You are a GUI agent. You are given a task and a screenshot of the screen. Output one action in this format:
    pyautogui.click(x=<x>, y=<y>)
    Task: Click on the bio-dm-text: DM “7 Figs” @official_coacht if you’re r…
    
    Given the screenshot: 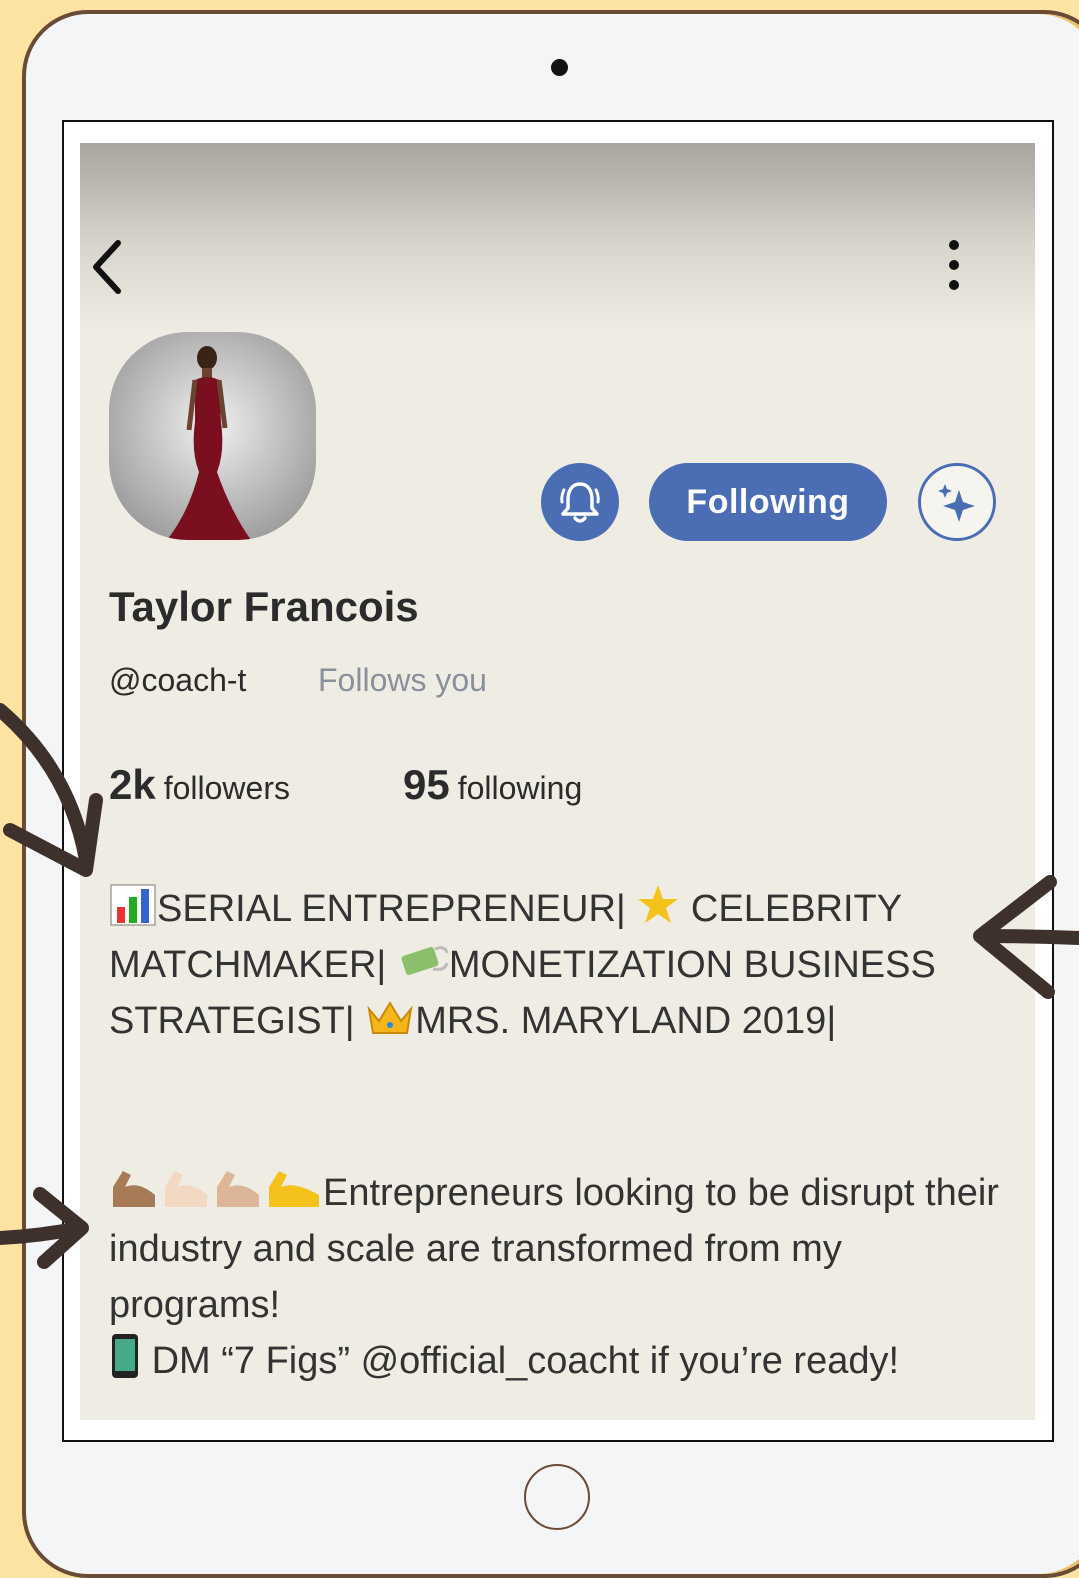 What is the action you would take?
    pyautogui.click(x=525, y=1361)
    